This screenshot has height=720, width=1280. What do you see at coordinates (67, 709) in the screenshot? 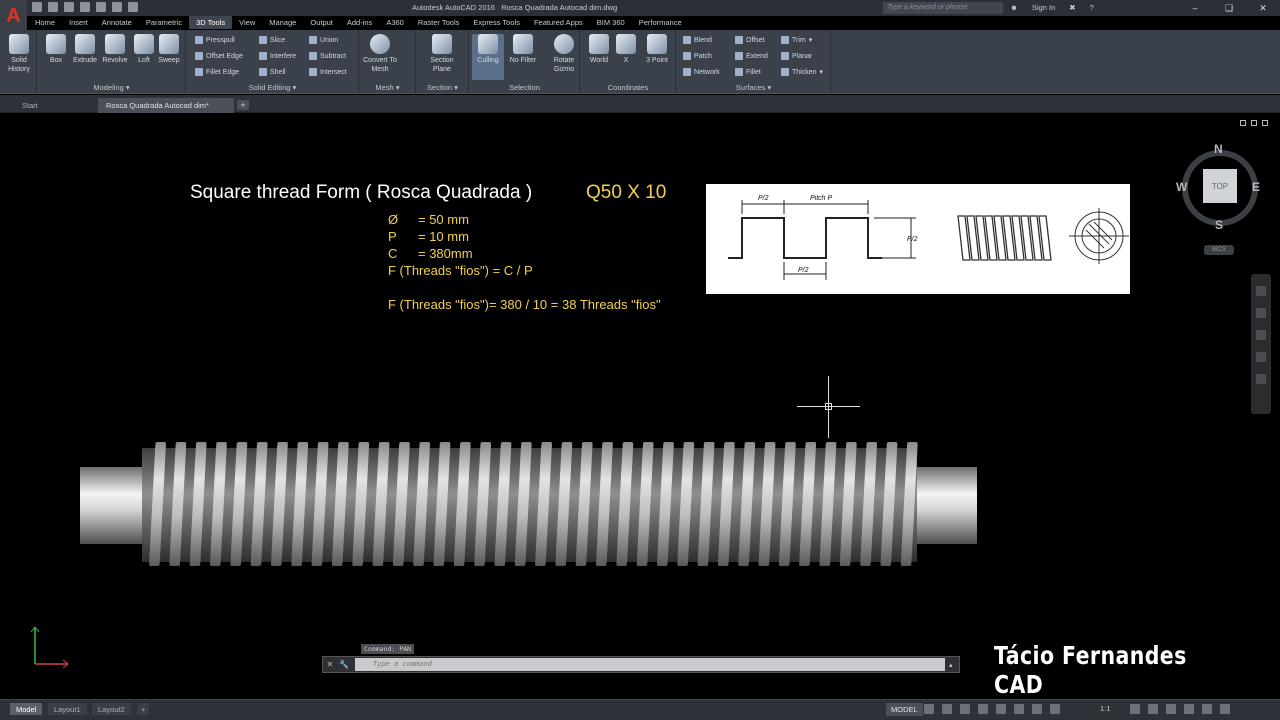
I see `layout1-tab: Layout1` at bounding box center [67, 709].